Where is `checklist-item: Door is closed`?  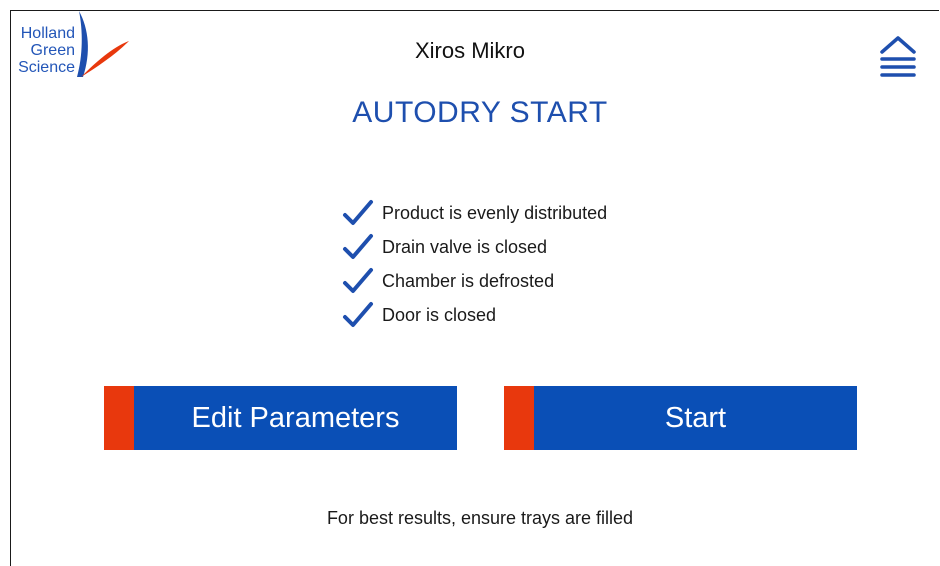 checklist-item: Door is closed is located at coordinates (474, 315).